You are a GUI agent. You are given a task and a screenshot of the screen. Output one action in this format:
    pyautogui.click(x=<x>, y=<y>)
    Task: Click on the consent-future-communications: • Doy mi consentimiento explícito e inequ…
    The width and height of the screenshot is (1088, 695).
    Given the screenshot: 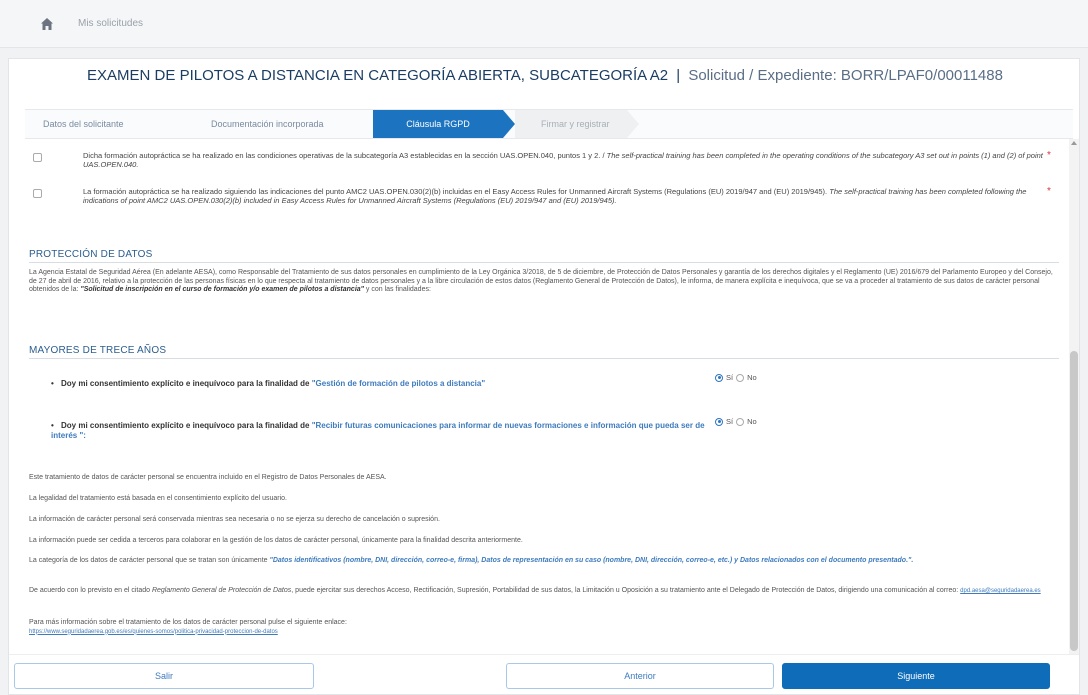 What is the action you would take?
    pyautogui.click(x=391, y=431)
    